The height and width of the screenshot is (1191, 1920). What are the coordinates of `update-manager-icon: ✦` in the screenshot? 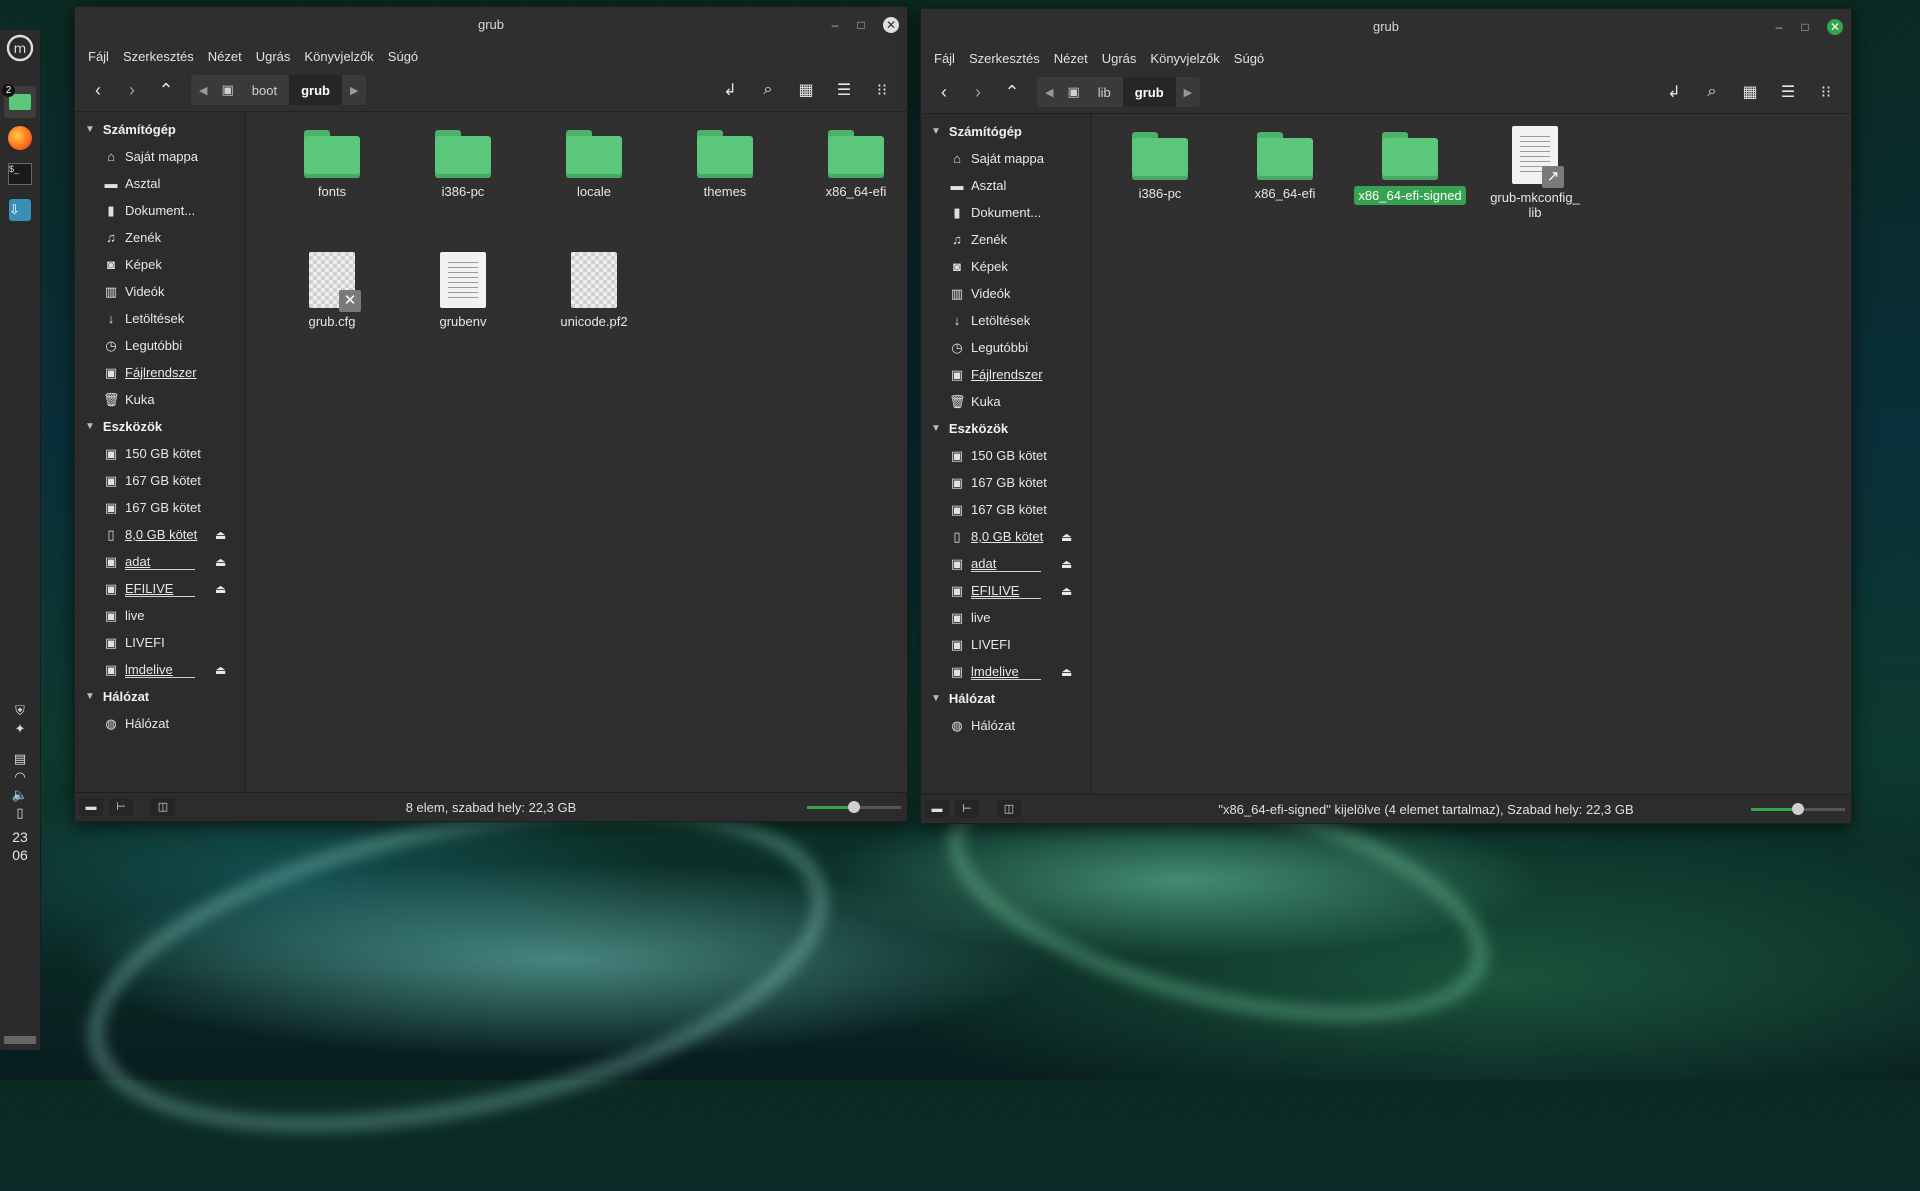 It's located at (20, 729).